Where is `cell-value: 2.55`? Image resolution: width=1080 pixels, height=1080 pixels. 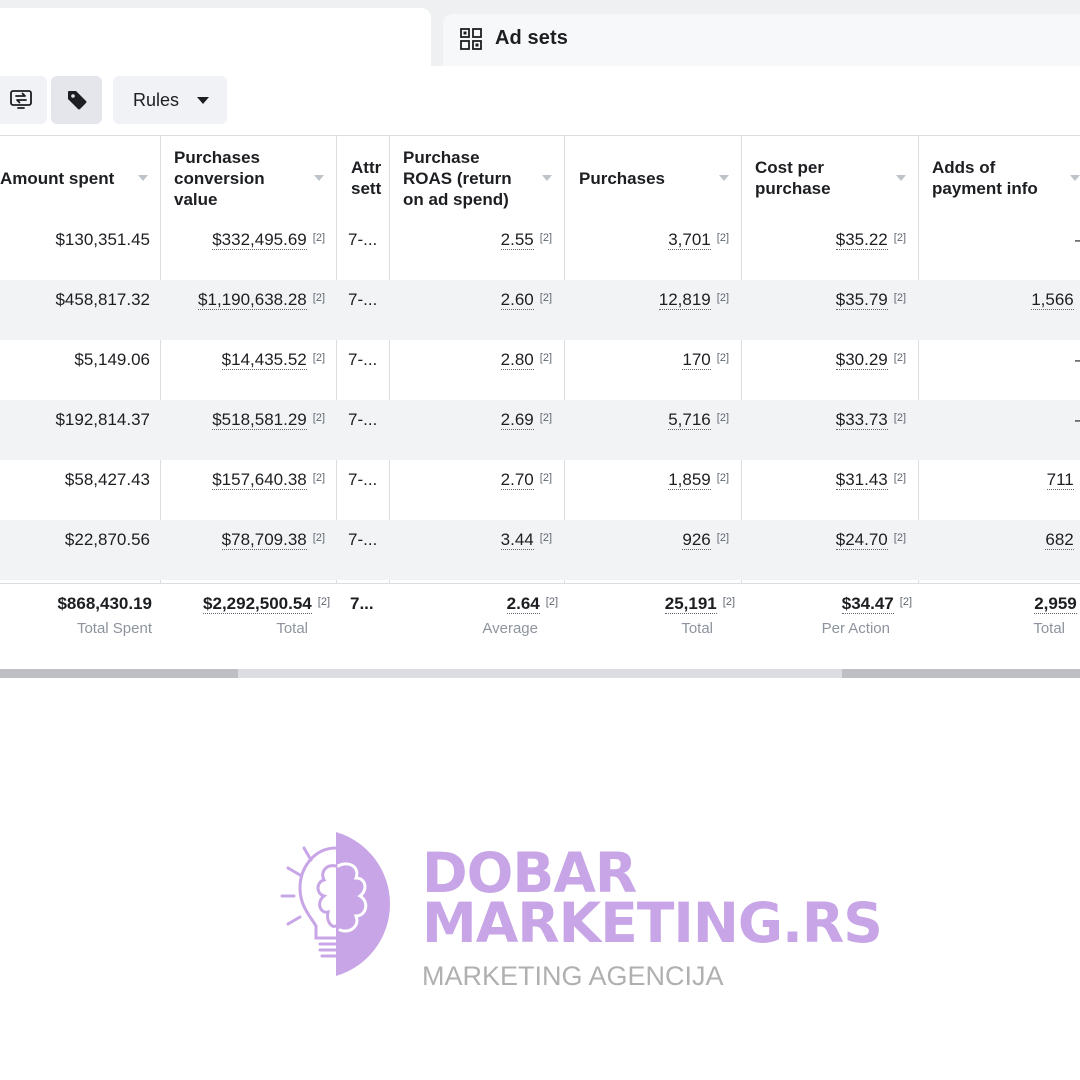
cell-value: 2.55 is located at coordinates (517, 240).